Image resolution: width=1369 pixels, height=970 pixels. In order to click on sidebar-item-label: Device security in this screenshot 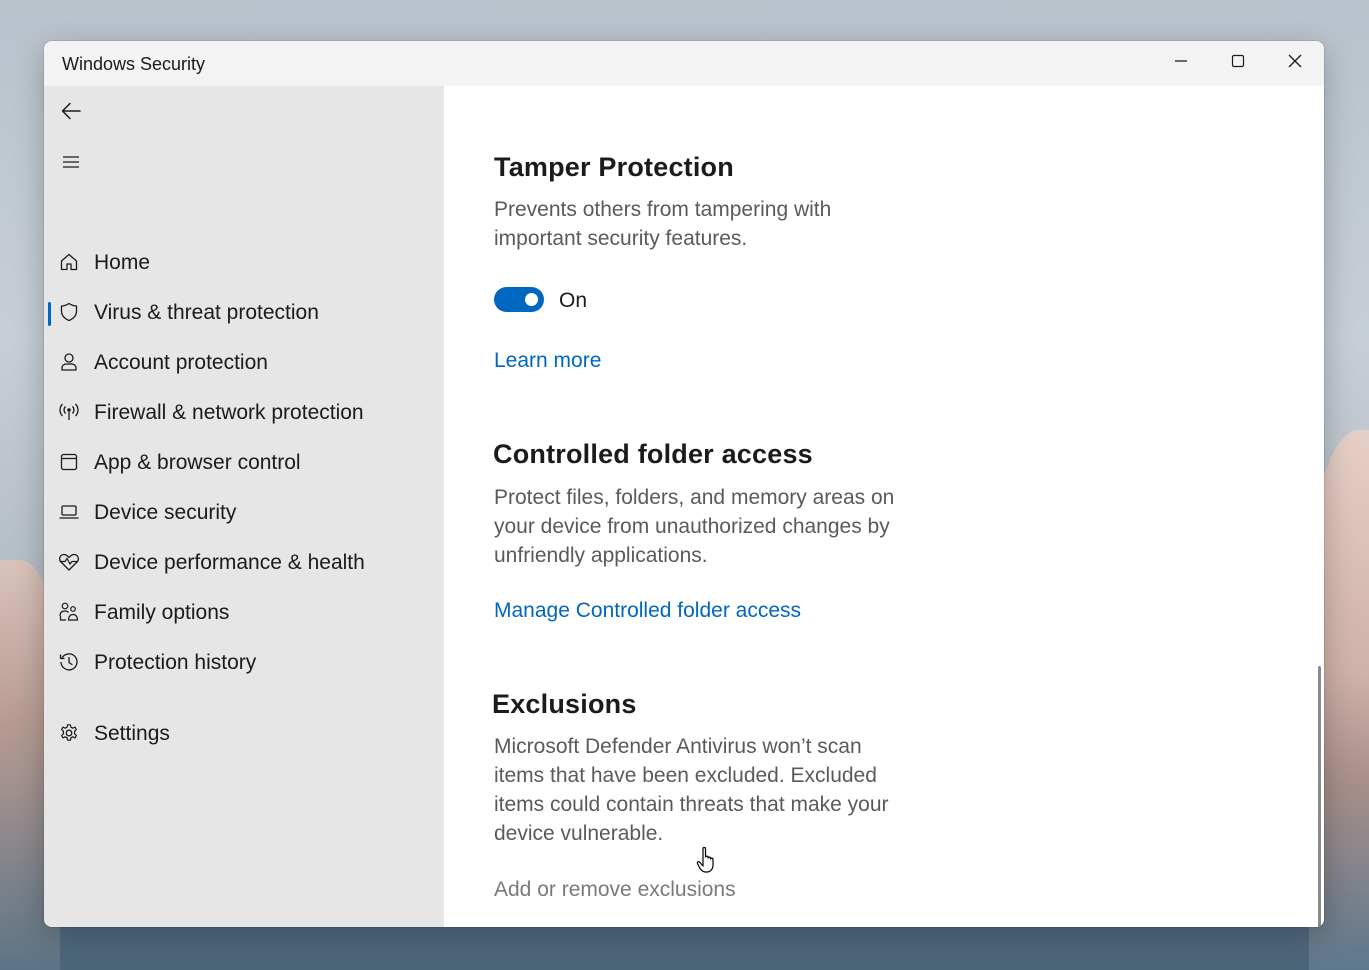, I will do `click(165, 512)`.